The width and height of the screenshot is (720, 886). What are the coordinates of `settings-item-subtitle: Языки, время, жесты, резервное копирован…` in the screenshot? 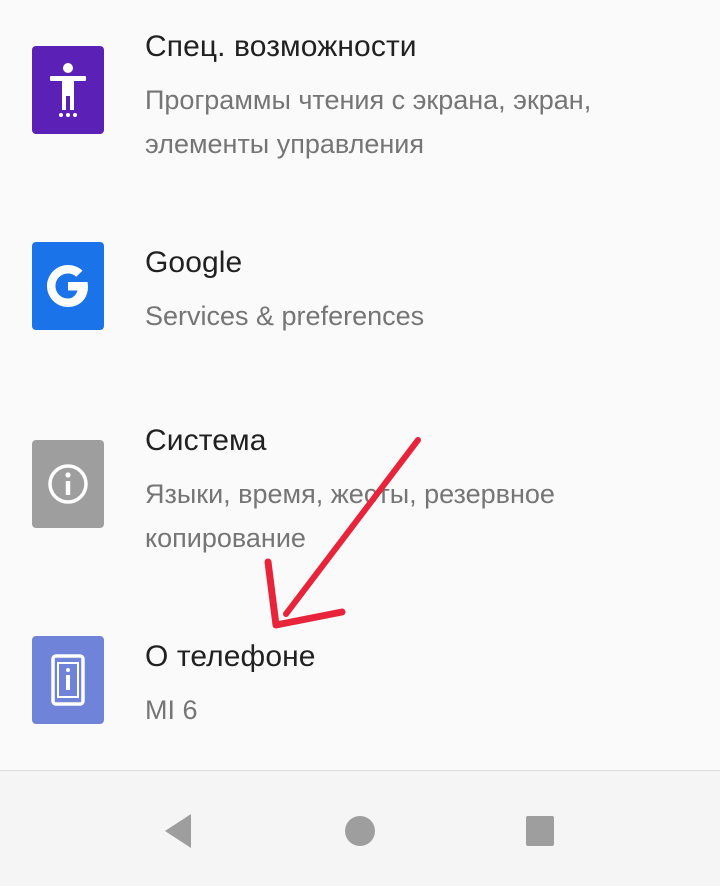 It's located at (350, 516).